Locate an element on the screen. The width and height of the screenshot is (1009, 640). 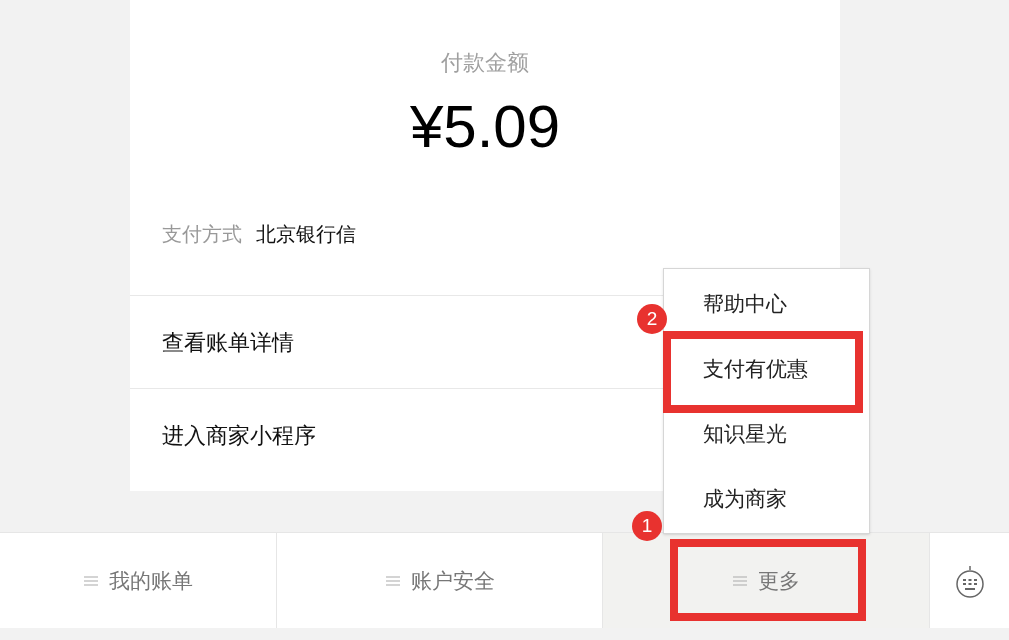
amount-title: 付款金额 is located at coordinates (485, 63).